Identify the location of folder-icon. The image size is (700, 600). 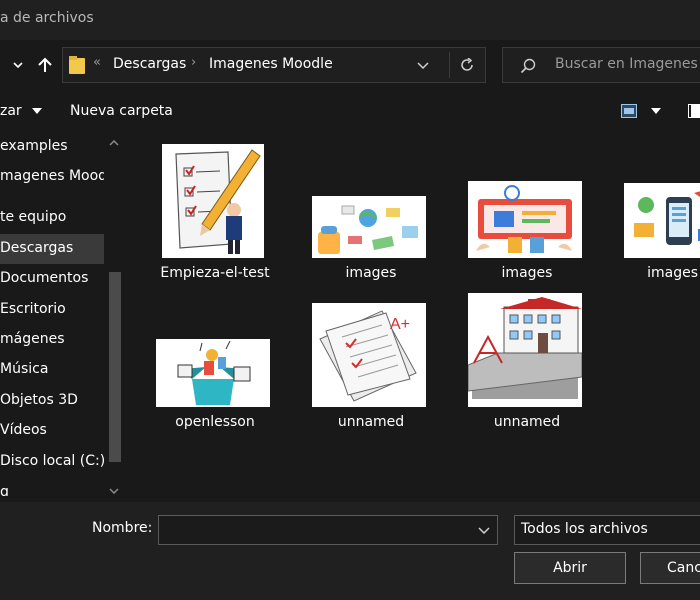
(77, 65).